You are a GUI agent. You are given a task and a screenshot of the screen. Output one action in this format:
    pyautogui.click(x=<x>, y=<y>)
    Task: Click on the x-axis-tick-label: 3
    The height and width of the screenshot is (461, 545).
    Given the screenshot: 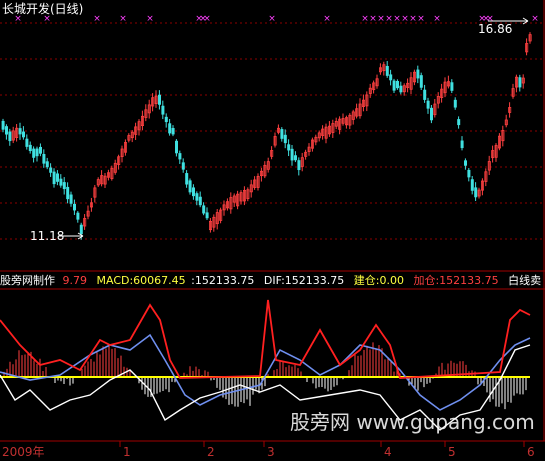 What is the action you would take?
    pyautogui.click(x=271, y=452)
    